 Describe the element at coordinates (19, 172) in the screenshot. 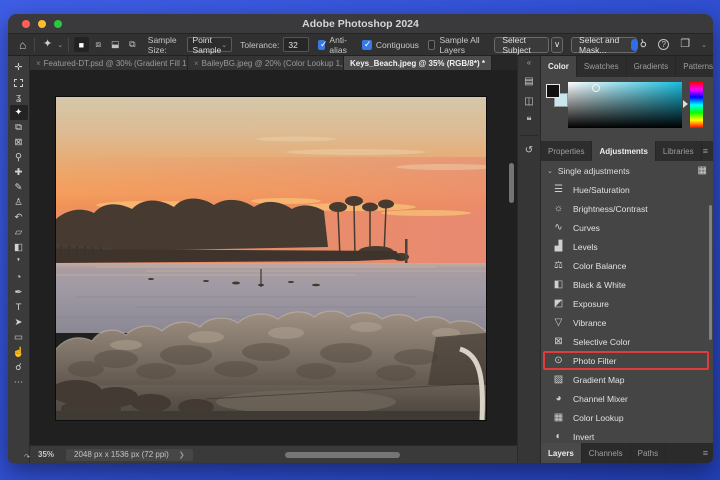

I see `healing-brush-tool: ✚` at that location.